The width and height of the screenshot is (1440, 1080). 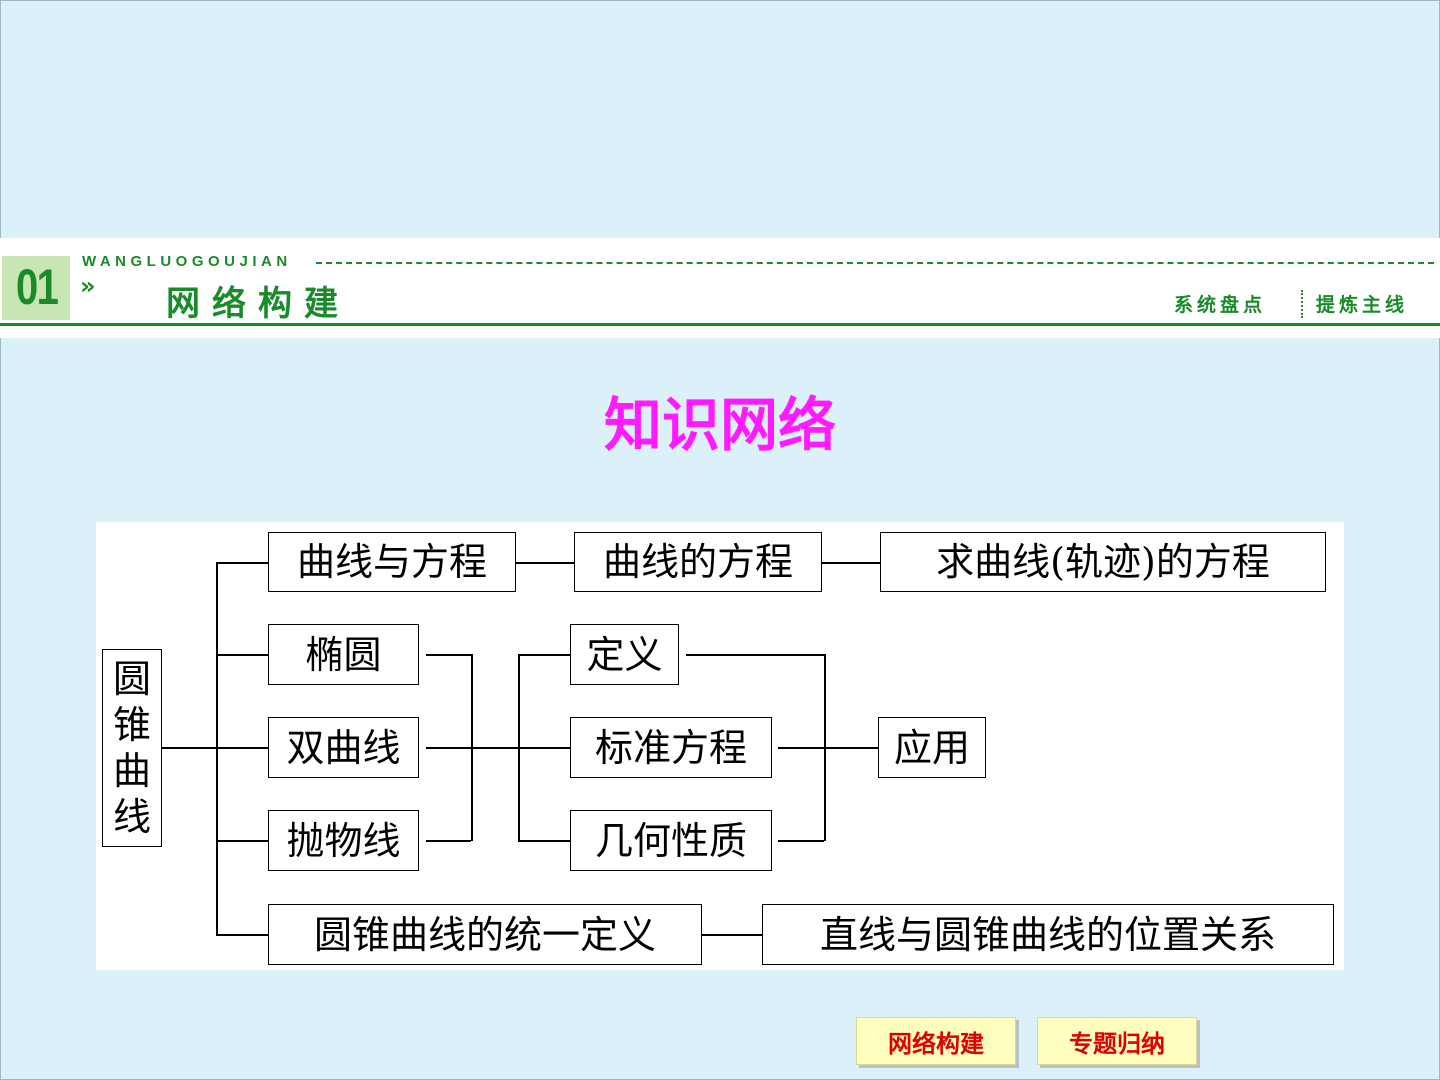 I want to click on node-application: 应用, so click(x=932, y=747).